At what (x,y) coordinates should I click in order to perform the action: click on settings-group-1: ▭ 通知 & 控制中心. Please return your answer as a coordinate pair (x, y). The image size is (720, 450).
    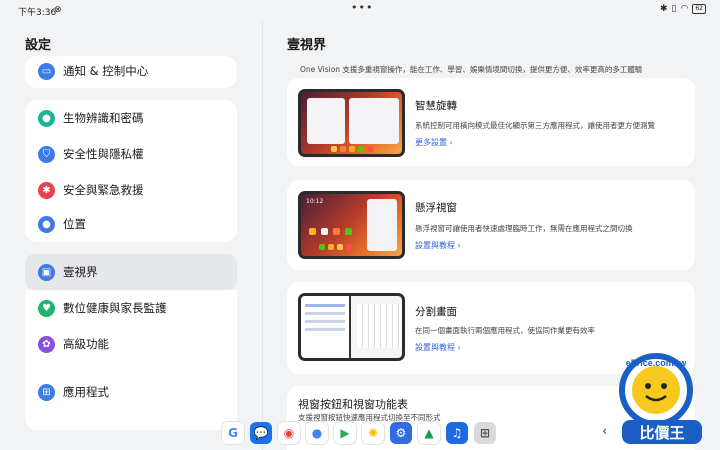
    Looking at the image, I should click on (131, 72).